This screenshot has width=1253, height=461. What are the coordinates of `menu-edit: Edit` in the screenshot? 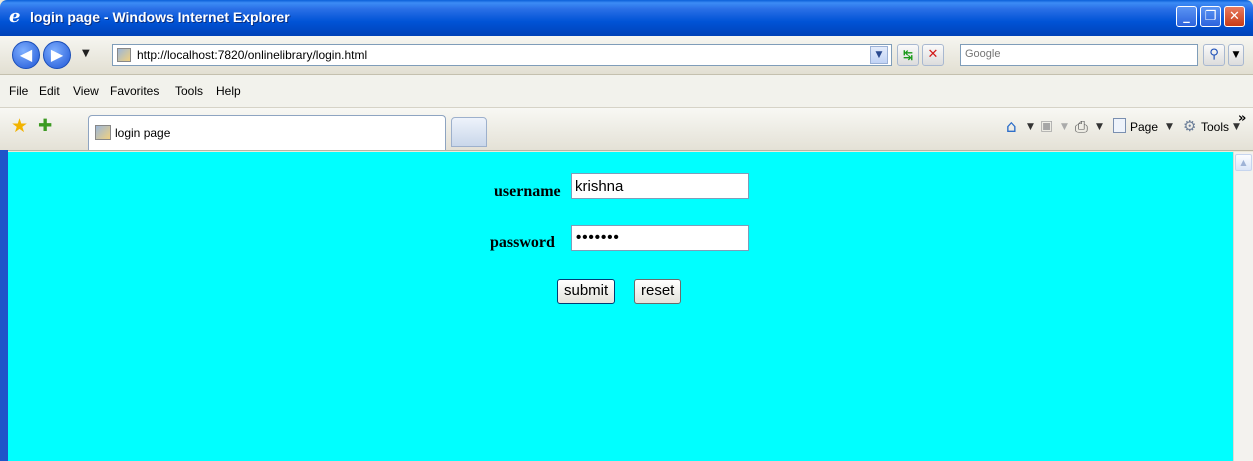 It's located at (49, 91).